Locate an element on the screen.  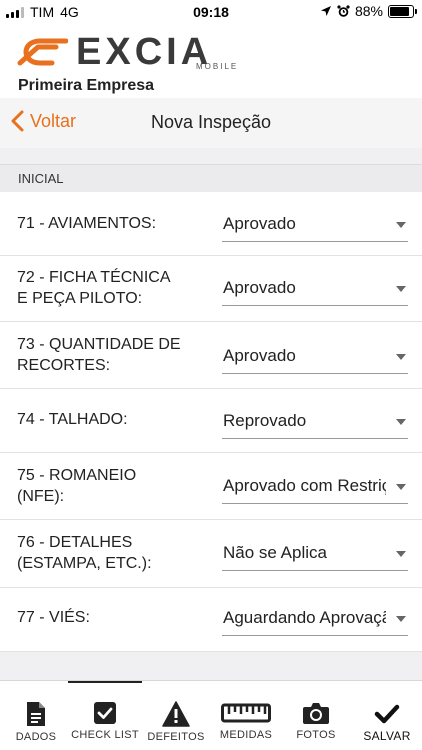
tab-label: FOTOS is located at coordinates (316, 735).